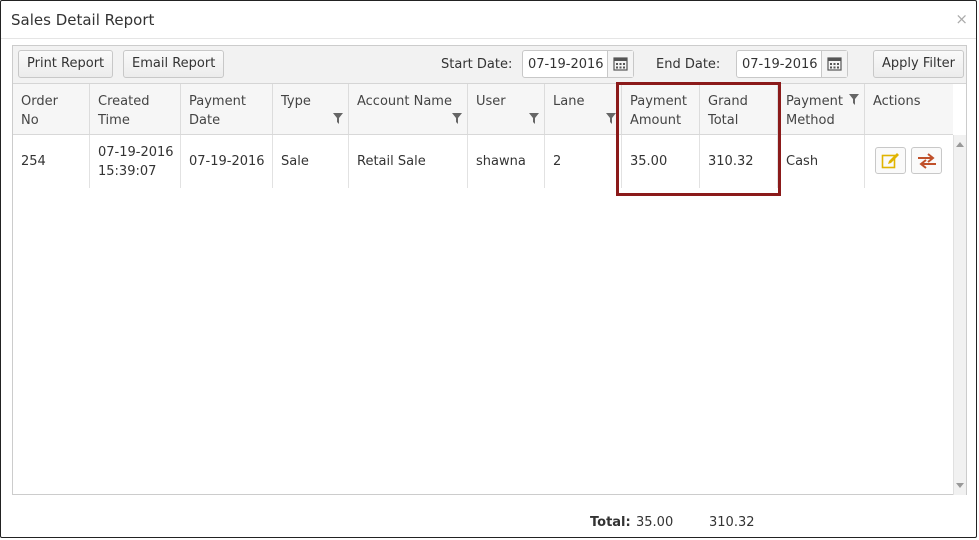  What do you see at coordinates (739, 161) in the screenshot?
I see `cell-grand-total: 310.32` at bounding box center [739, 161].